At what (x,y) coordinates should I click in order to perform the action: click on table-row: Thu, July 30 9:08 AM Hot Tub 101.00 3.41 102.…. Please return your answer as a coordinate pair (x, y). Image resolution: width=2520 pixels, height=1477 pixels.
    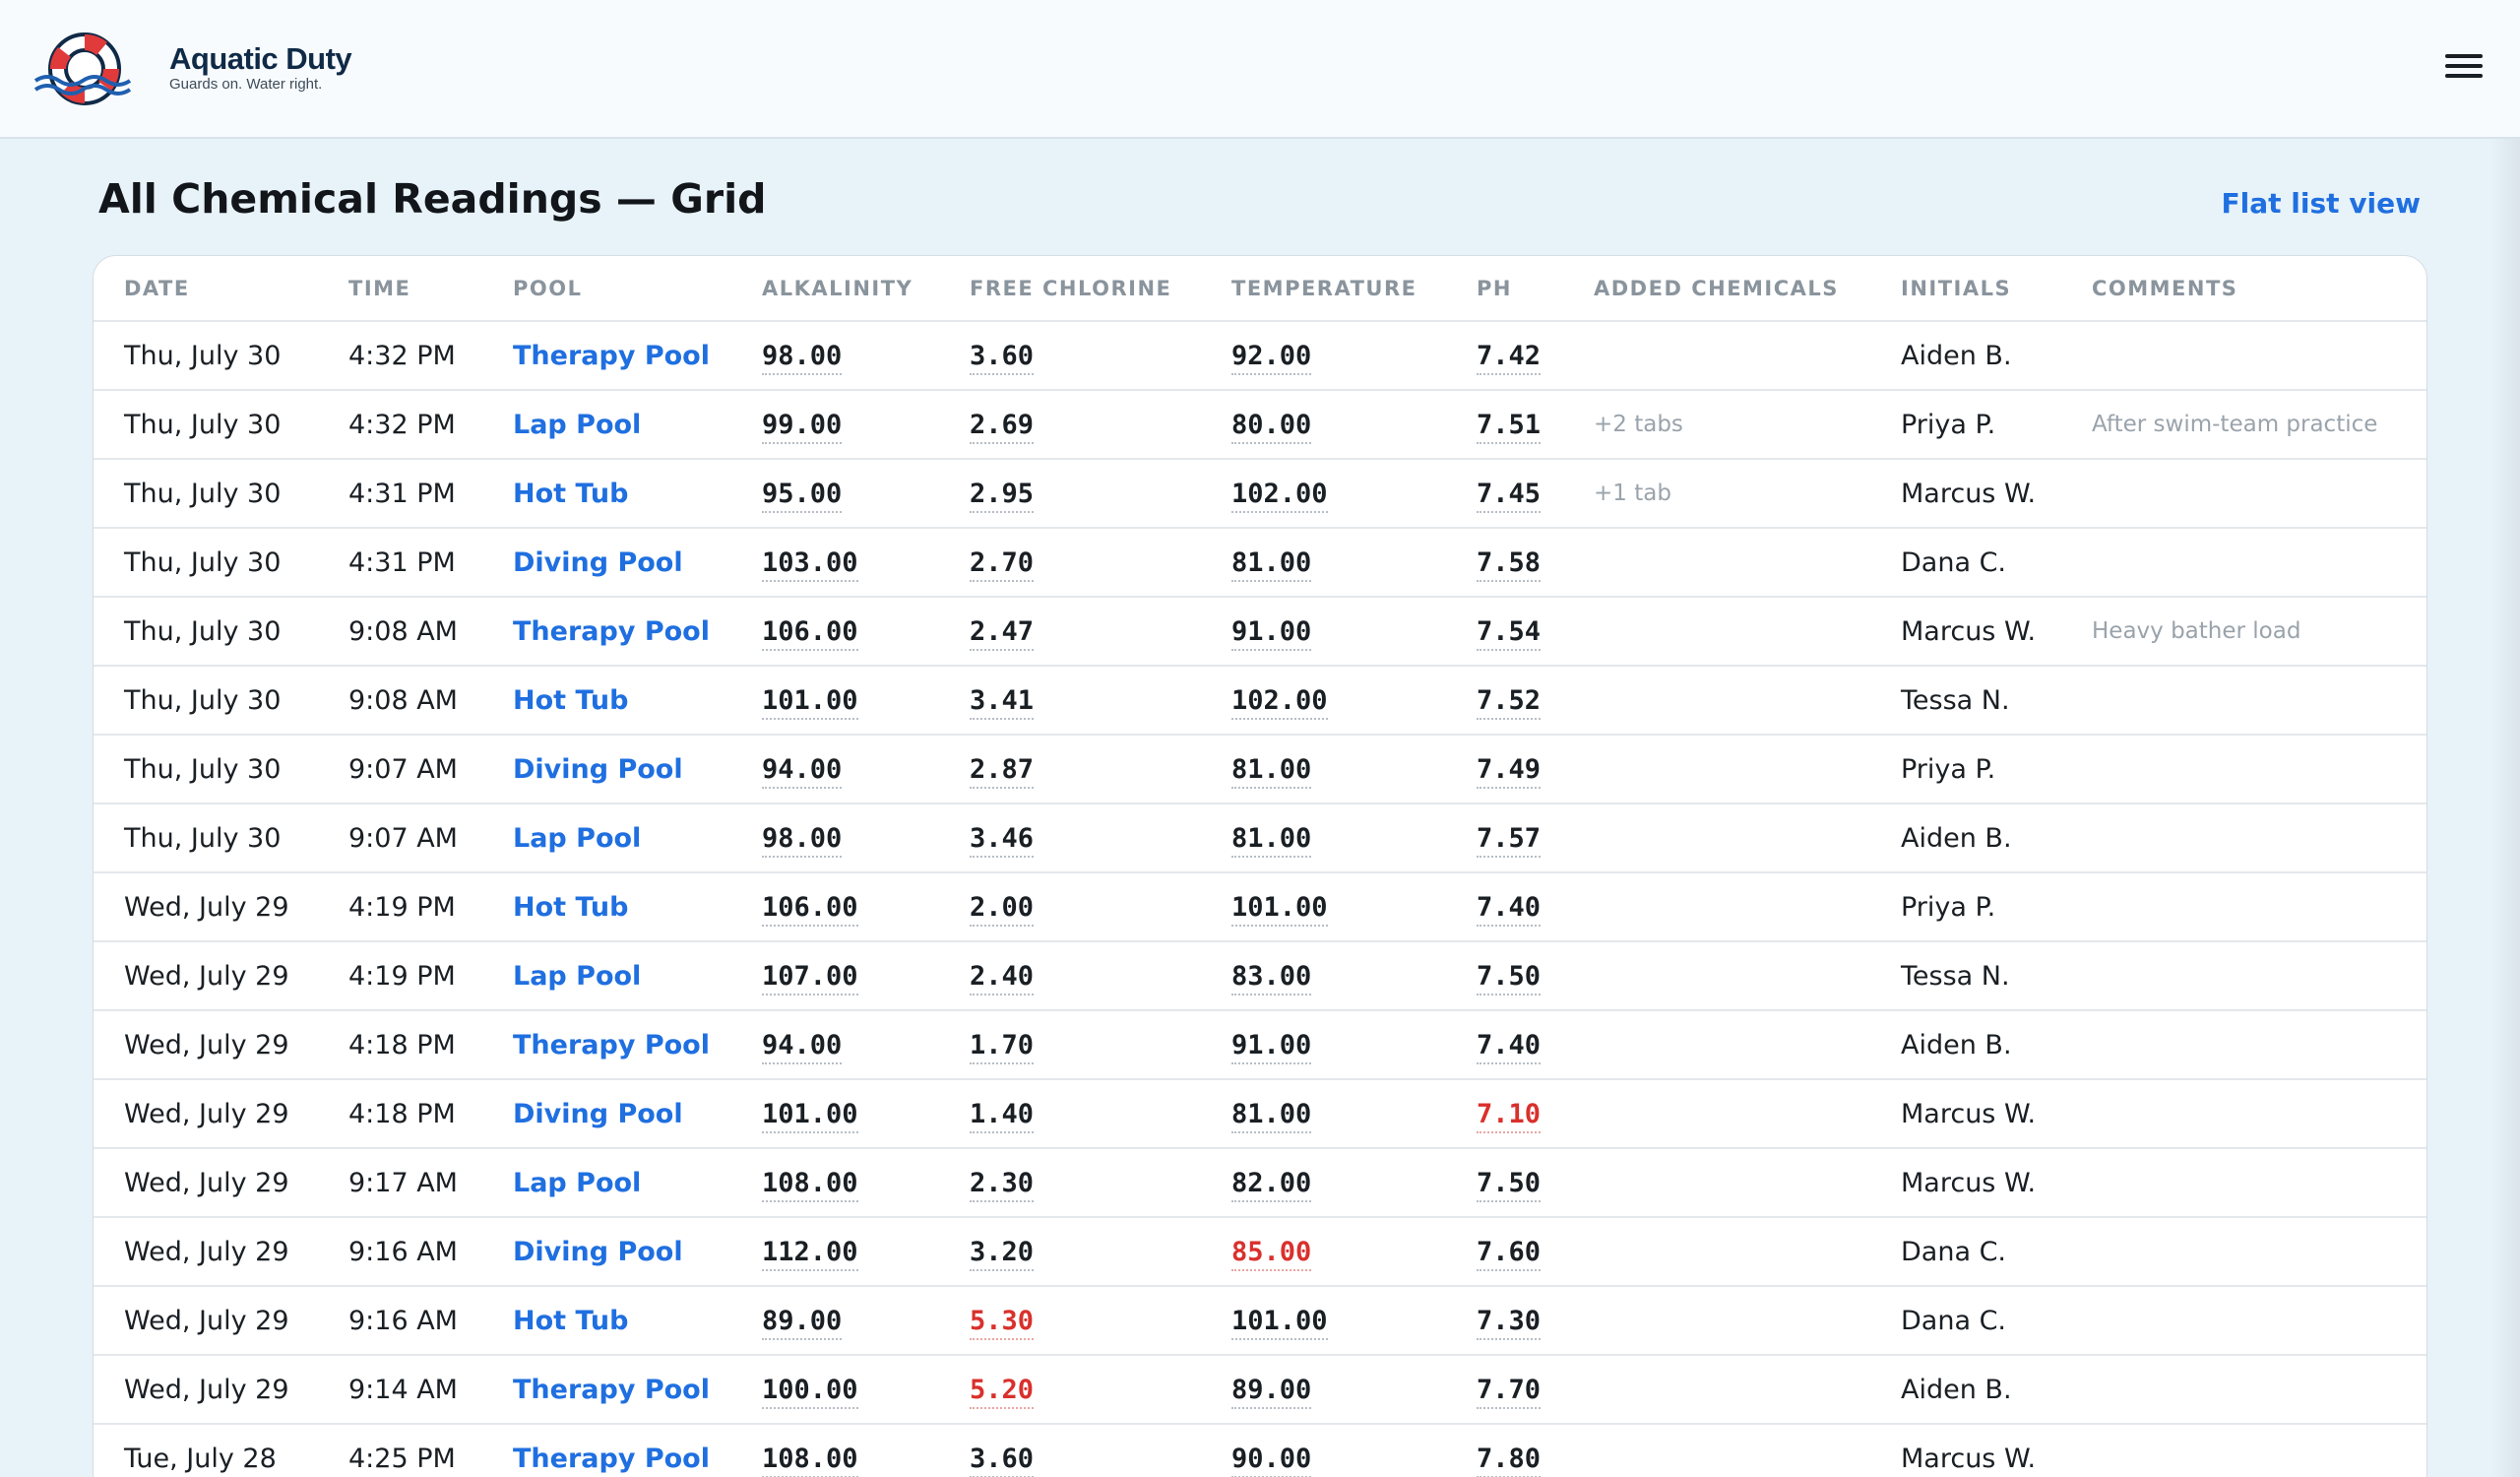
    Looking at the image, I should click on (1260, 701).